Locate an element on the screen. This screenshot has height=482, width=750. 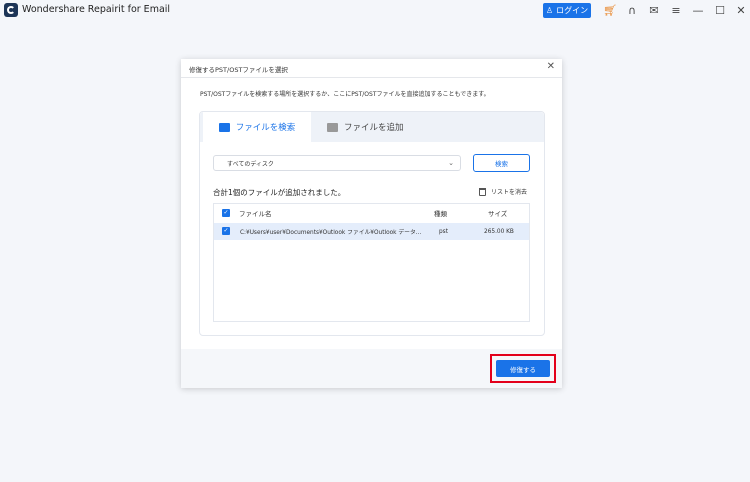
tab-bar: ファイルを検索 ファイルを追加 is located at coordinates (372, 127).